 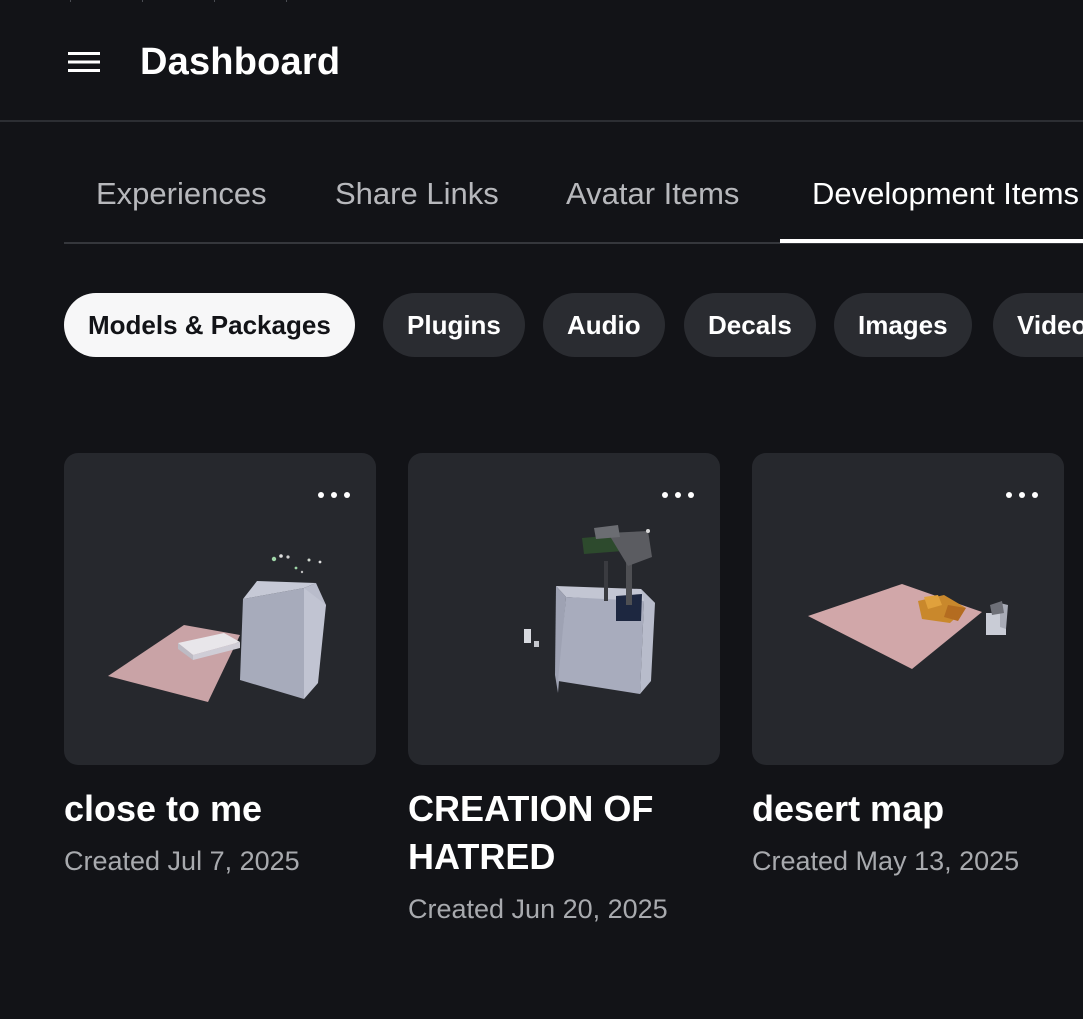 I want to click on item-created-date: Created Jun 20, 2025, so click(x=538, y=909).